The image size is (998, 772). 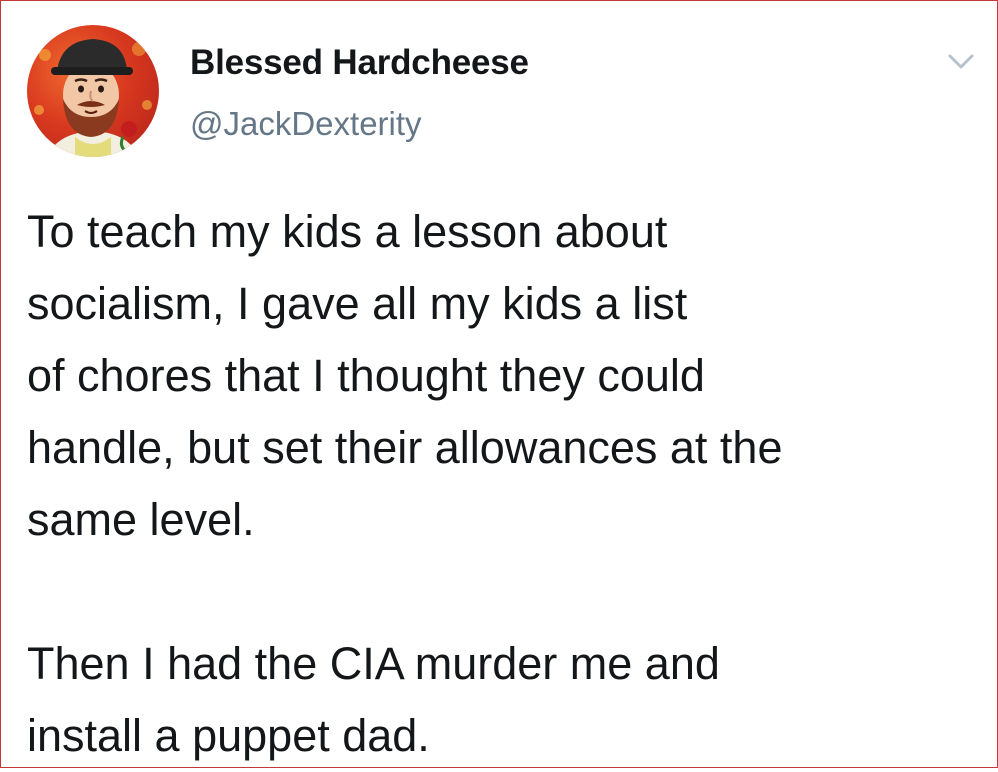 I want to click on avatar, so click(x=93, y=91).